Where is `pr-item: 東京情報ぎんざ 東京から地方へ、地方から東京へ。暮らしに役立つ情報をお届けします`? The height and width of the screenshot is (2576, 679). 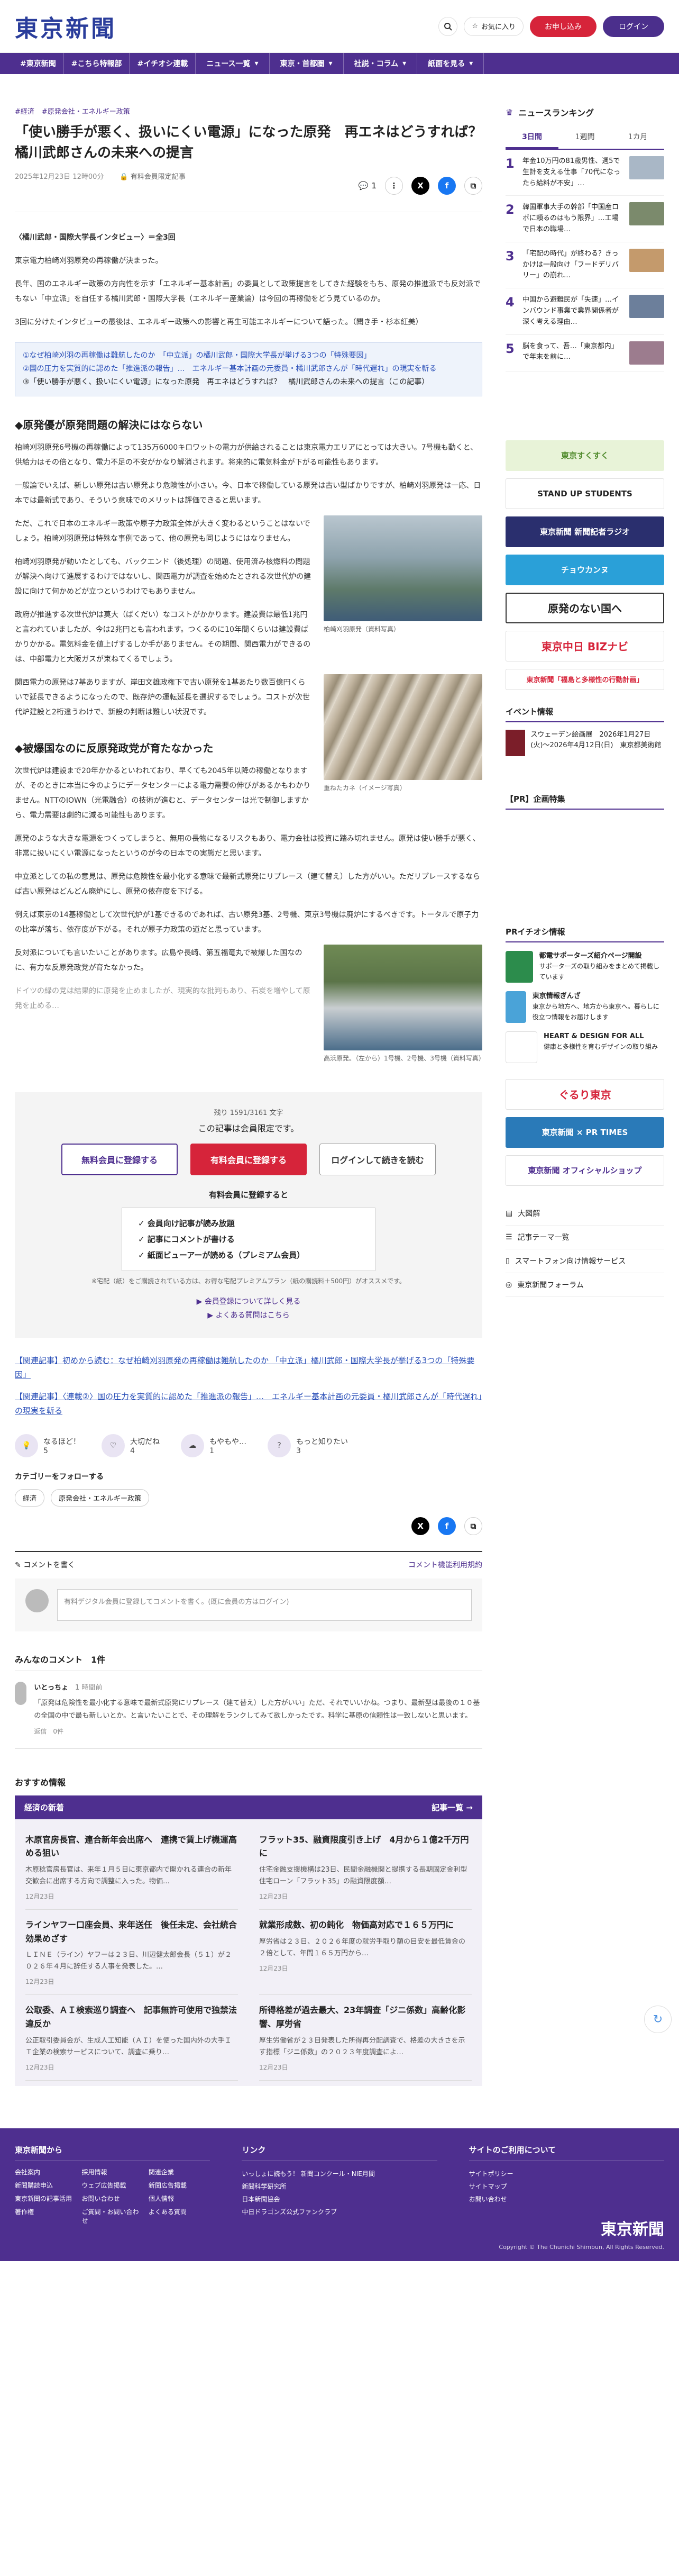 pr-item: 東京情報ぎんざ 東京から地方へ、地方から東京へ。暮らしに役立つ情報をお届けします is located at coordinates (585, 1007).